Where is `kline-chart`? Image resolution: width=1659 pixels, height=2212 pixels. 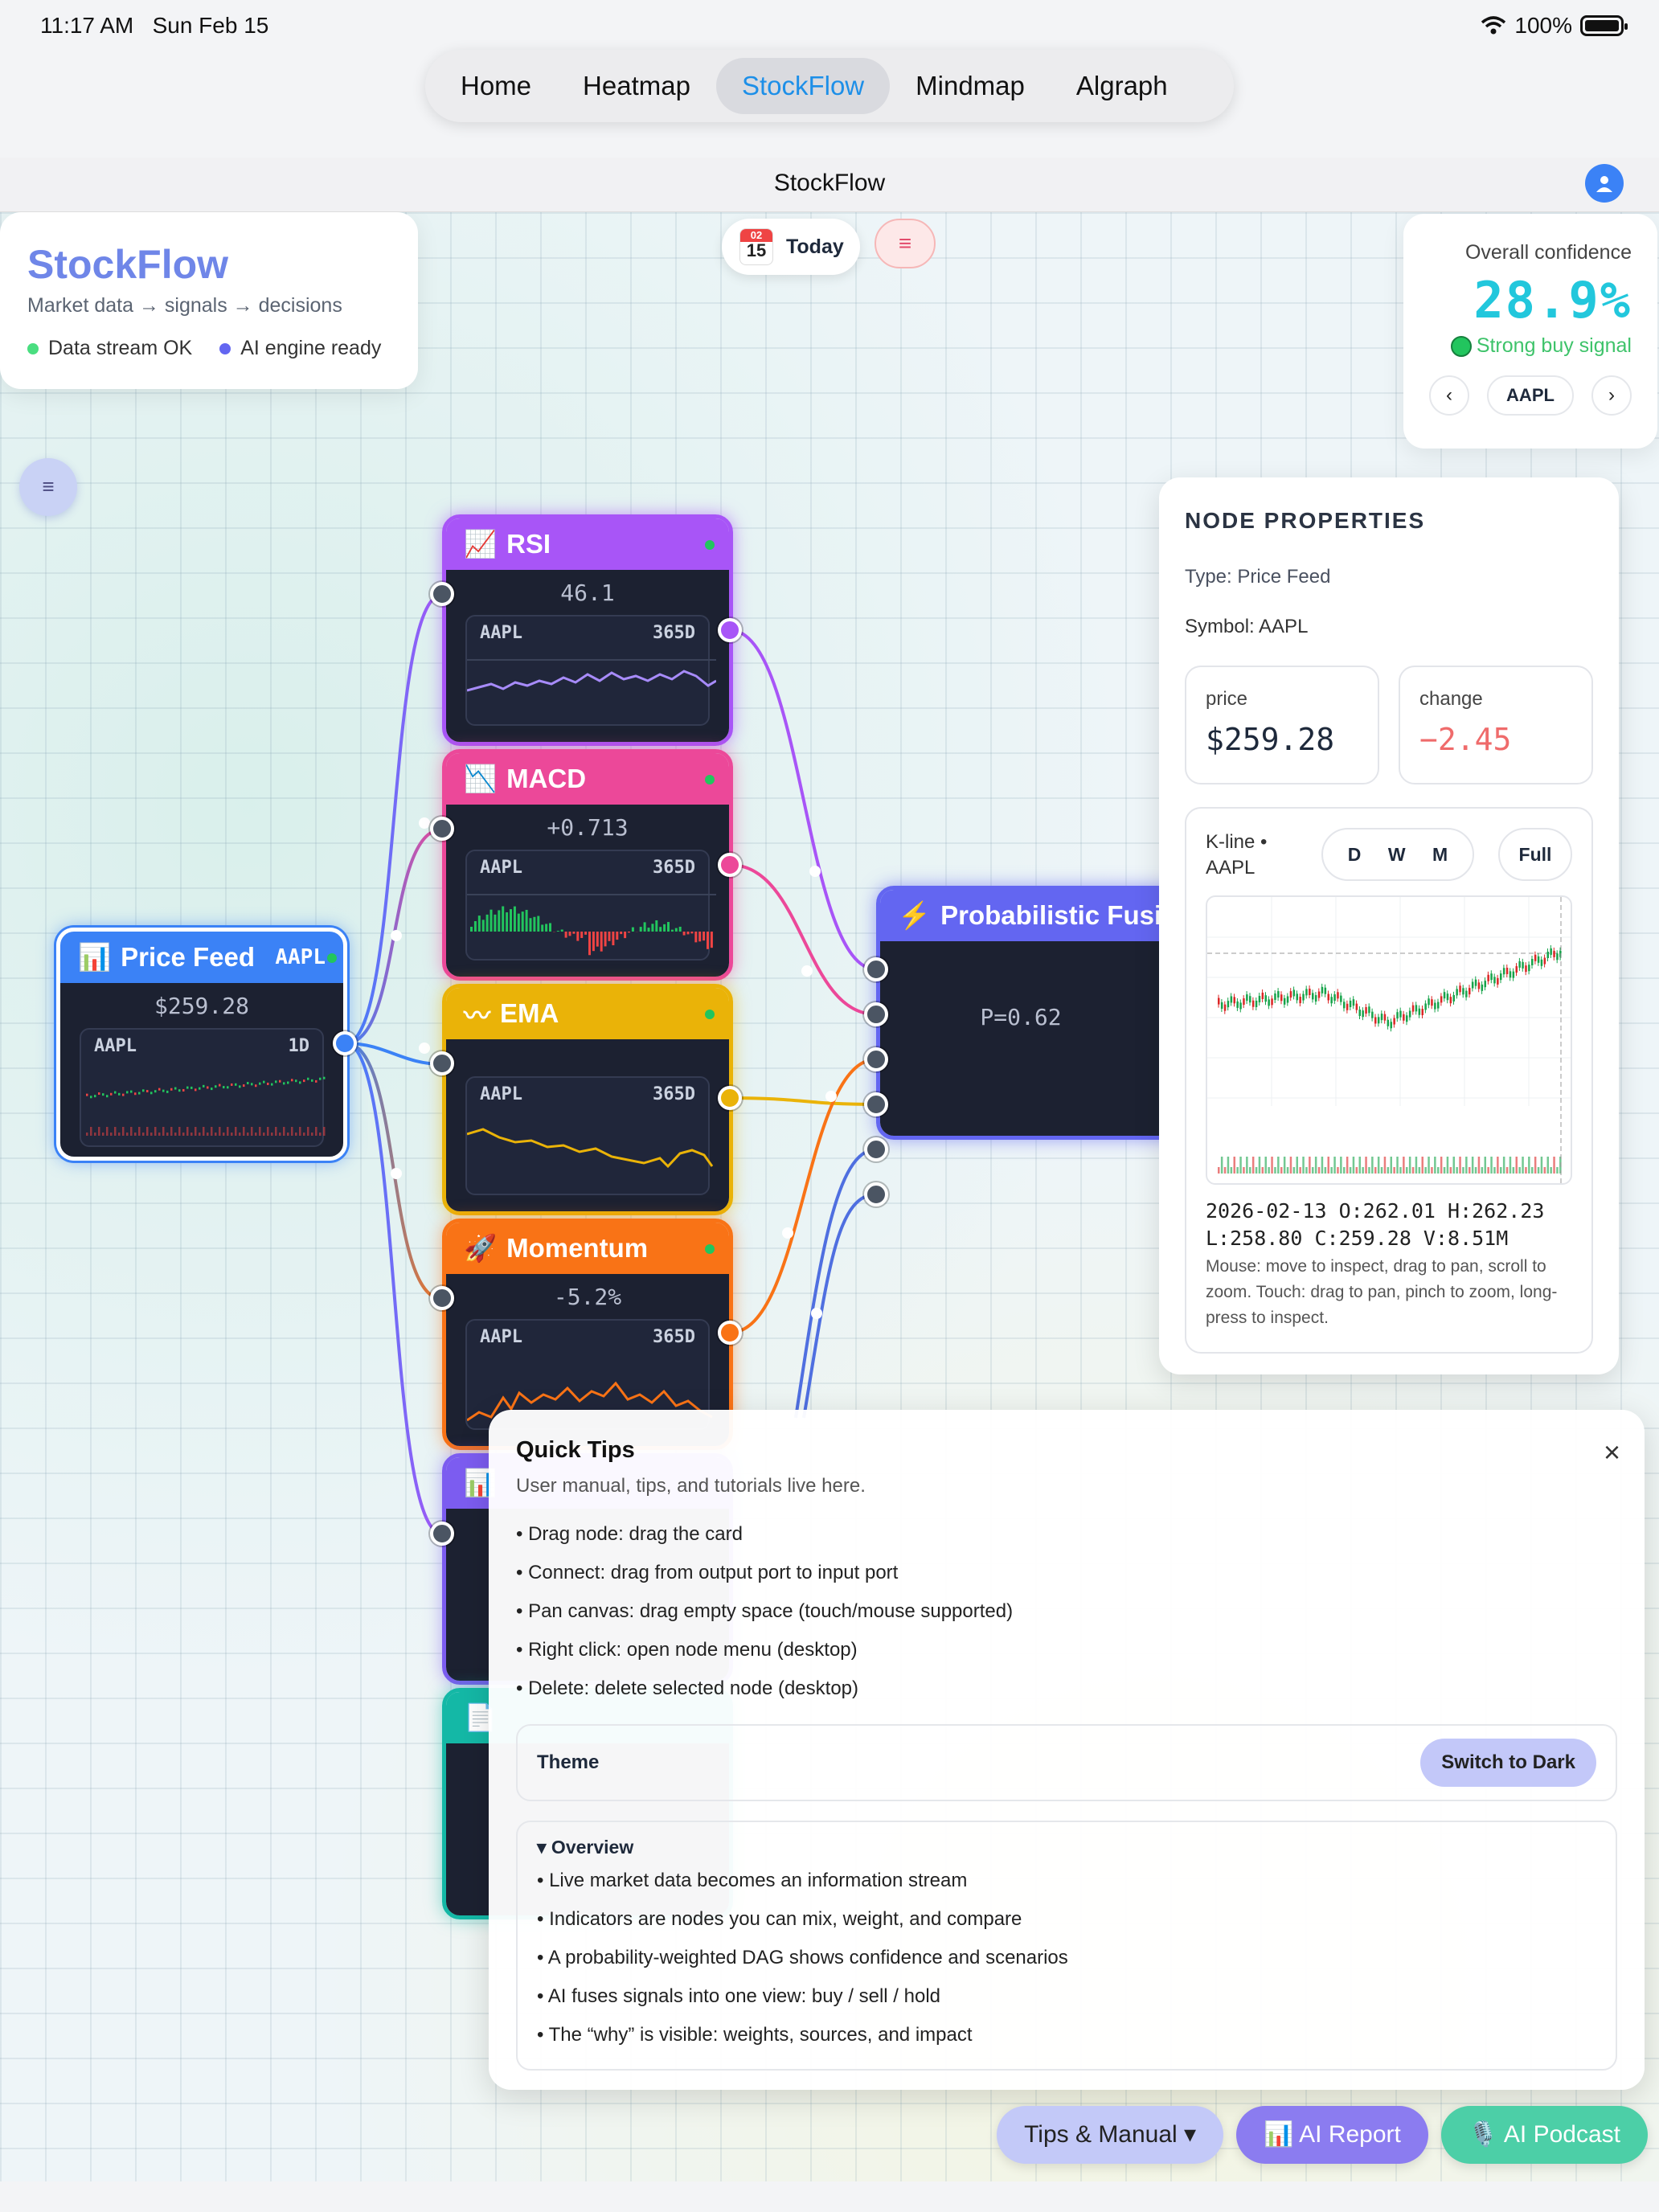 kline-chart is located at coordinates (1389, 1040).